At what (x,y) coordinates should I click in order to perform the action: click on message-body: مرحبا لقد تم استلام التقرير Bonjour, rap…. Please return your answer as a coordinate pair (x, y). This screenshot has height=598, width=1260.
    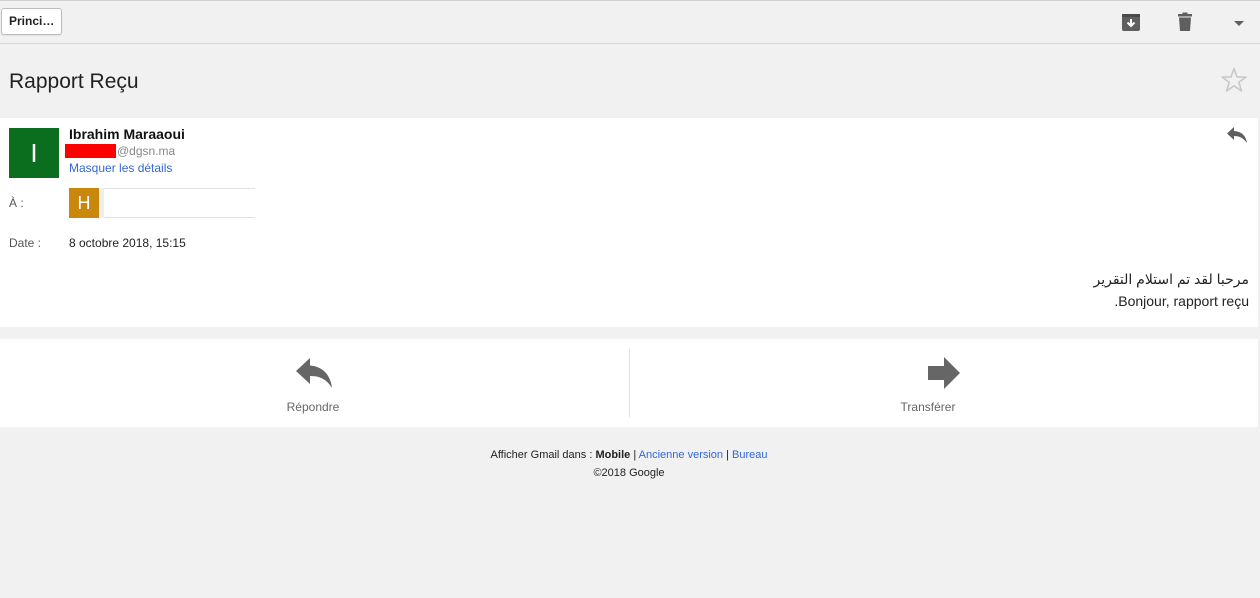
    Looking at the image, I should click on (949, 290).